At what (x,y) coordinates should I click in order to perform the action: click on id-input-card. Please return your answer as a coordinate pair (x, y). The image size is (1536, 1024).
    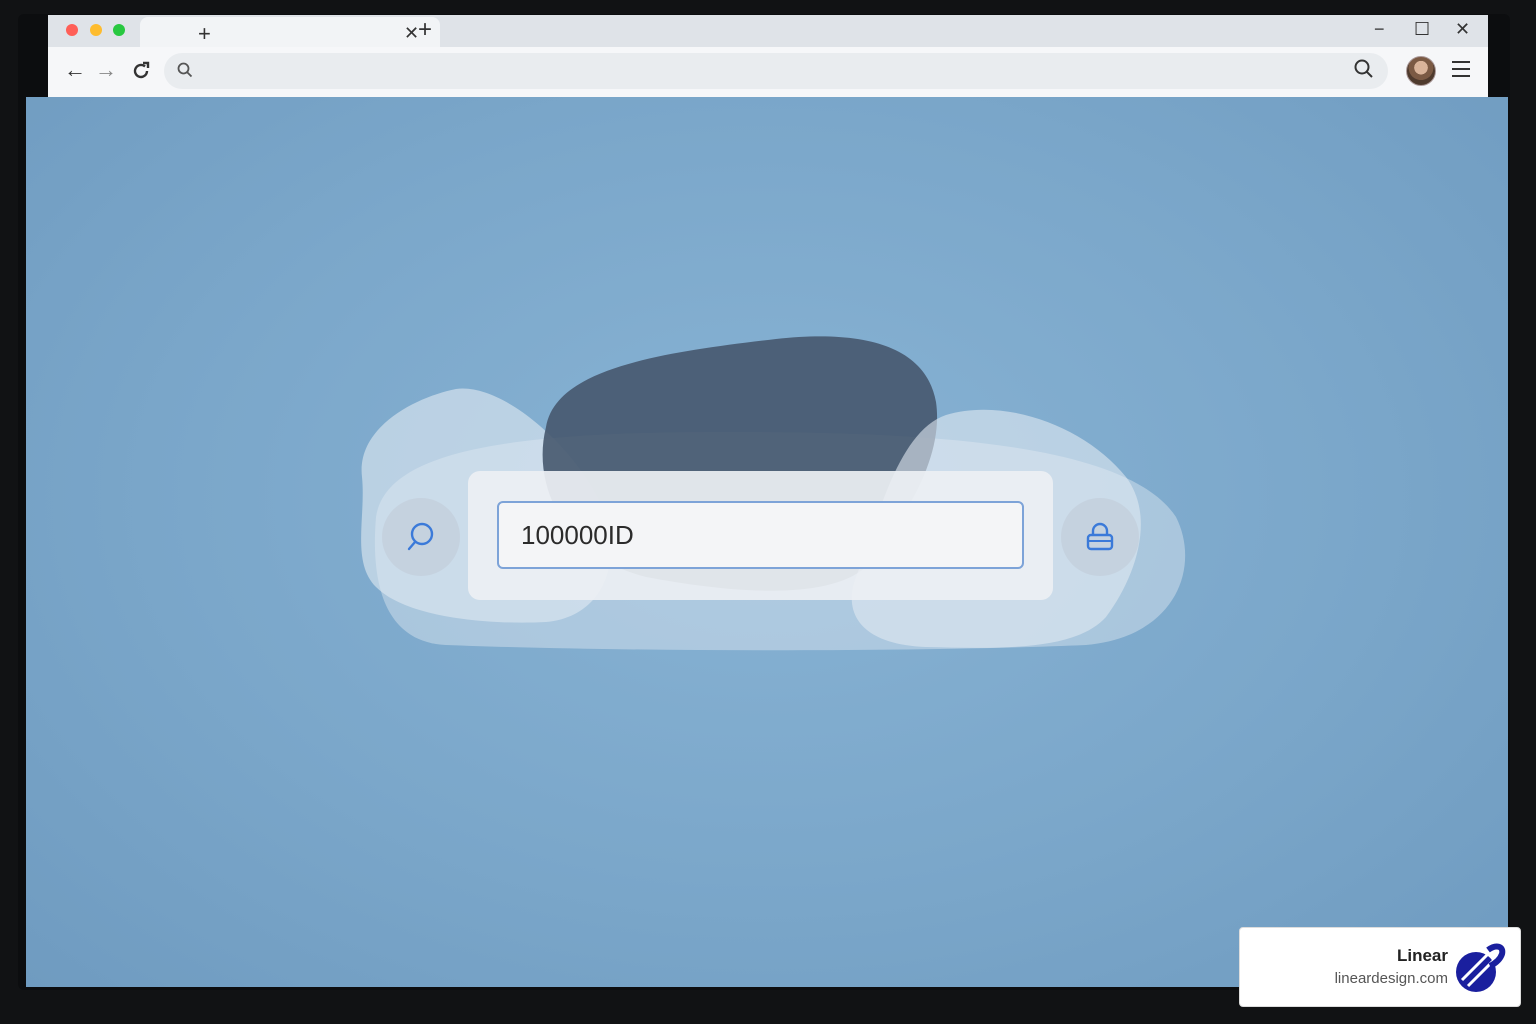
    Looking at the image, I should click on (760, 535).